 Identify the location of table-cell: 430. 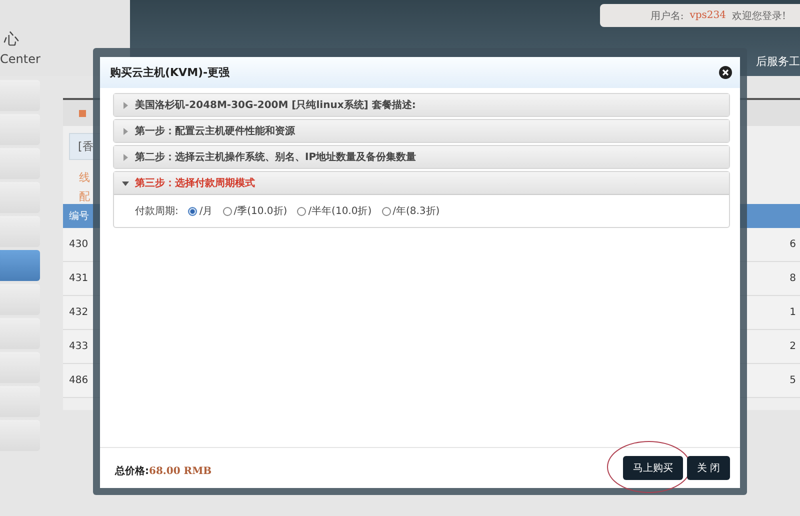
(78, 244).